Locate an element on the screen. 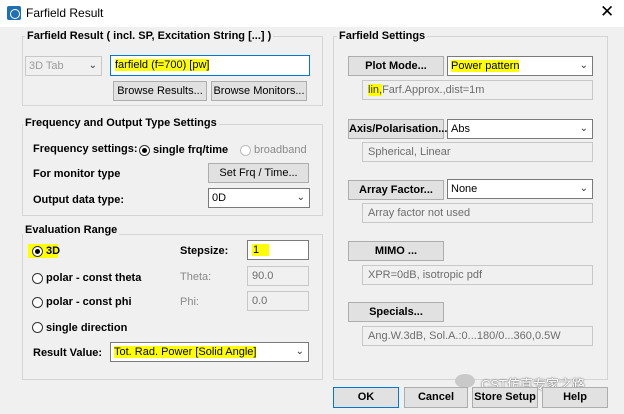 This screenshot has height=414, width=624. farfield-name-input: farfield (f=700) [pw] is located at coordinates (210, 65).